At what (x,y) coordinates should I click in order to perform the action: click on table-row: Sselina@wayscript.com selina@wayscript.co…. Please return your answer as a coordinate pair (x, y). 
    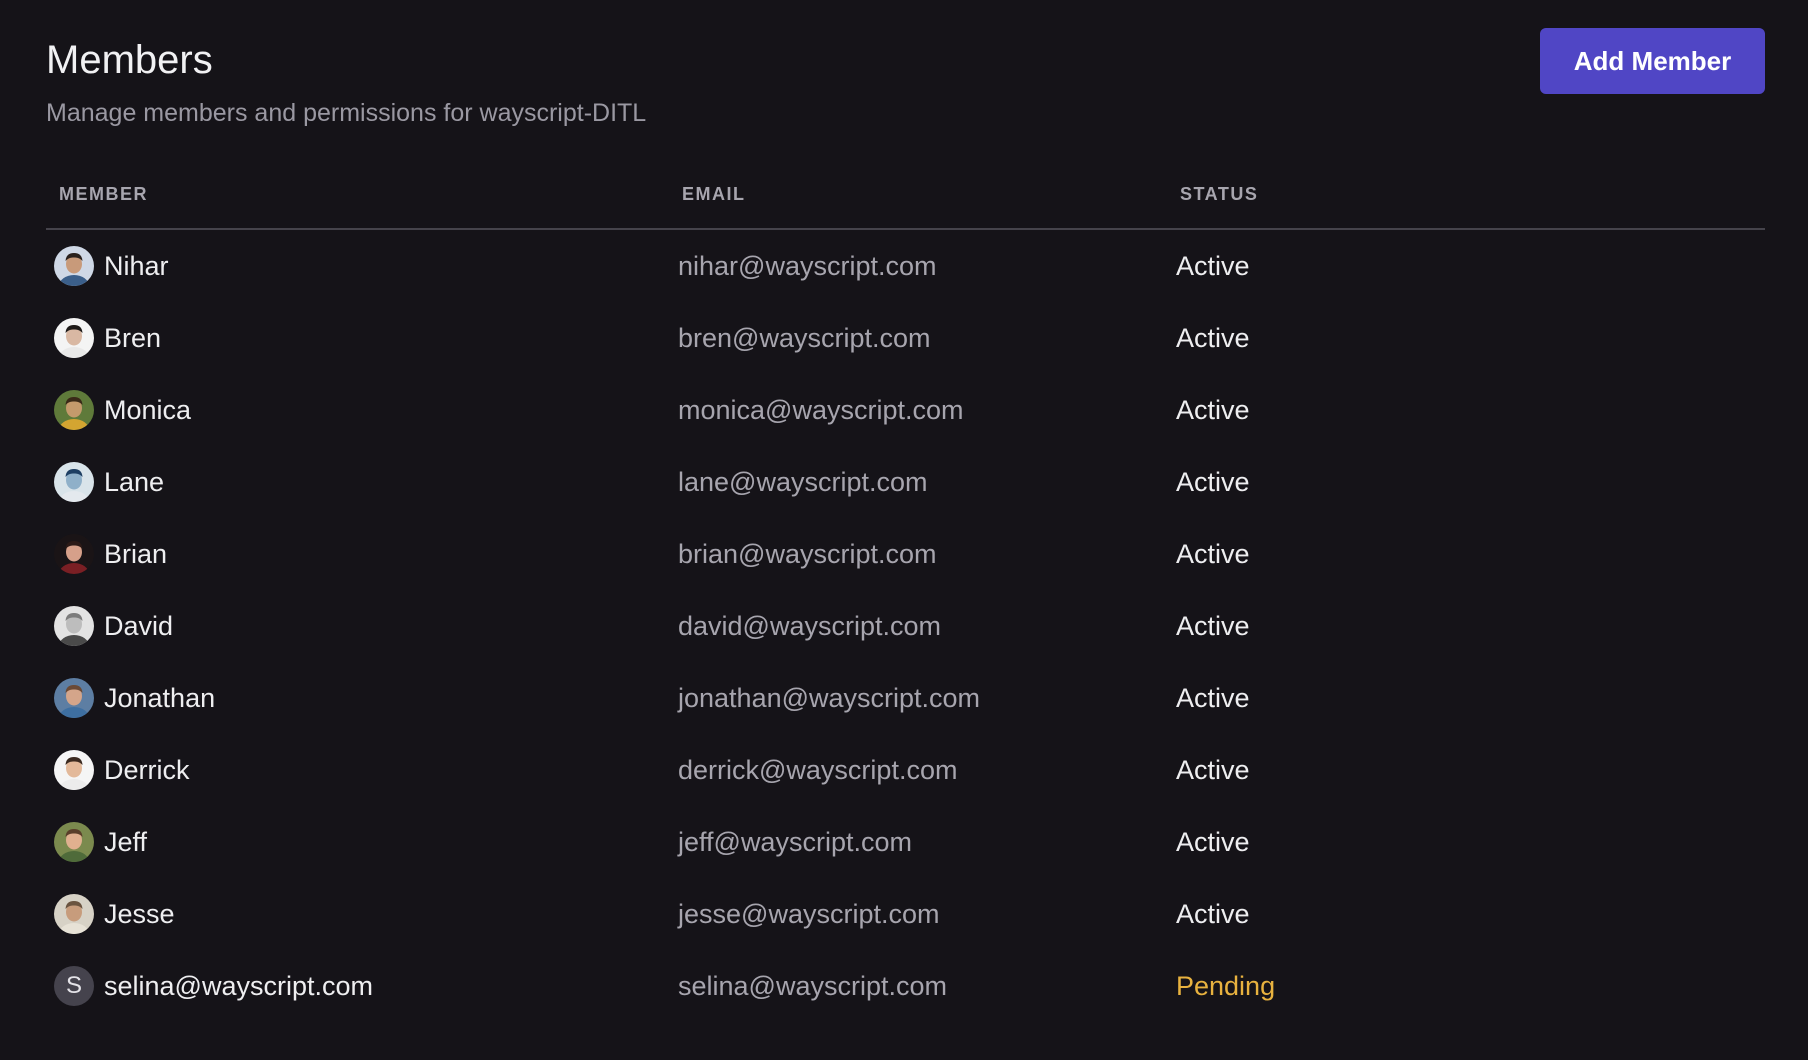
    Looking at the image, I should click on (905, 986).